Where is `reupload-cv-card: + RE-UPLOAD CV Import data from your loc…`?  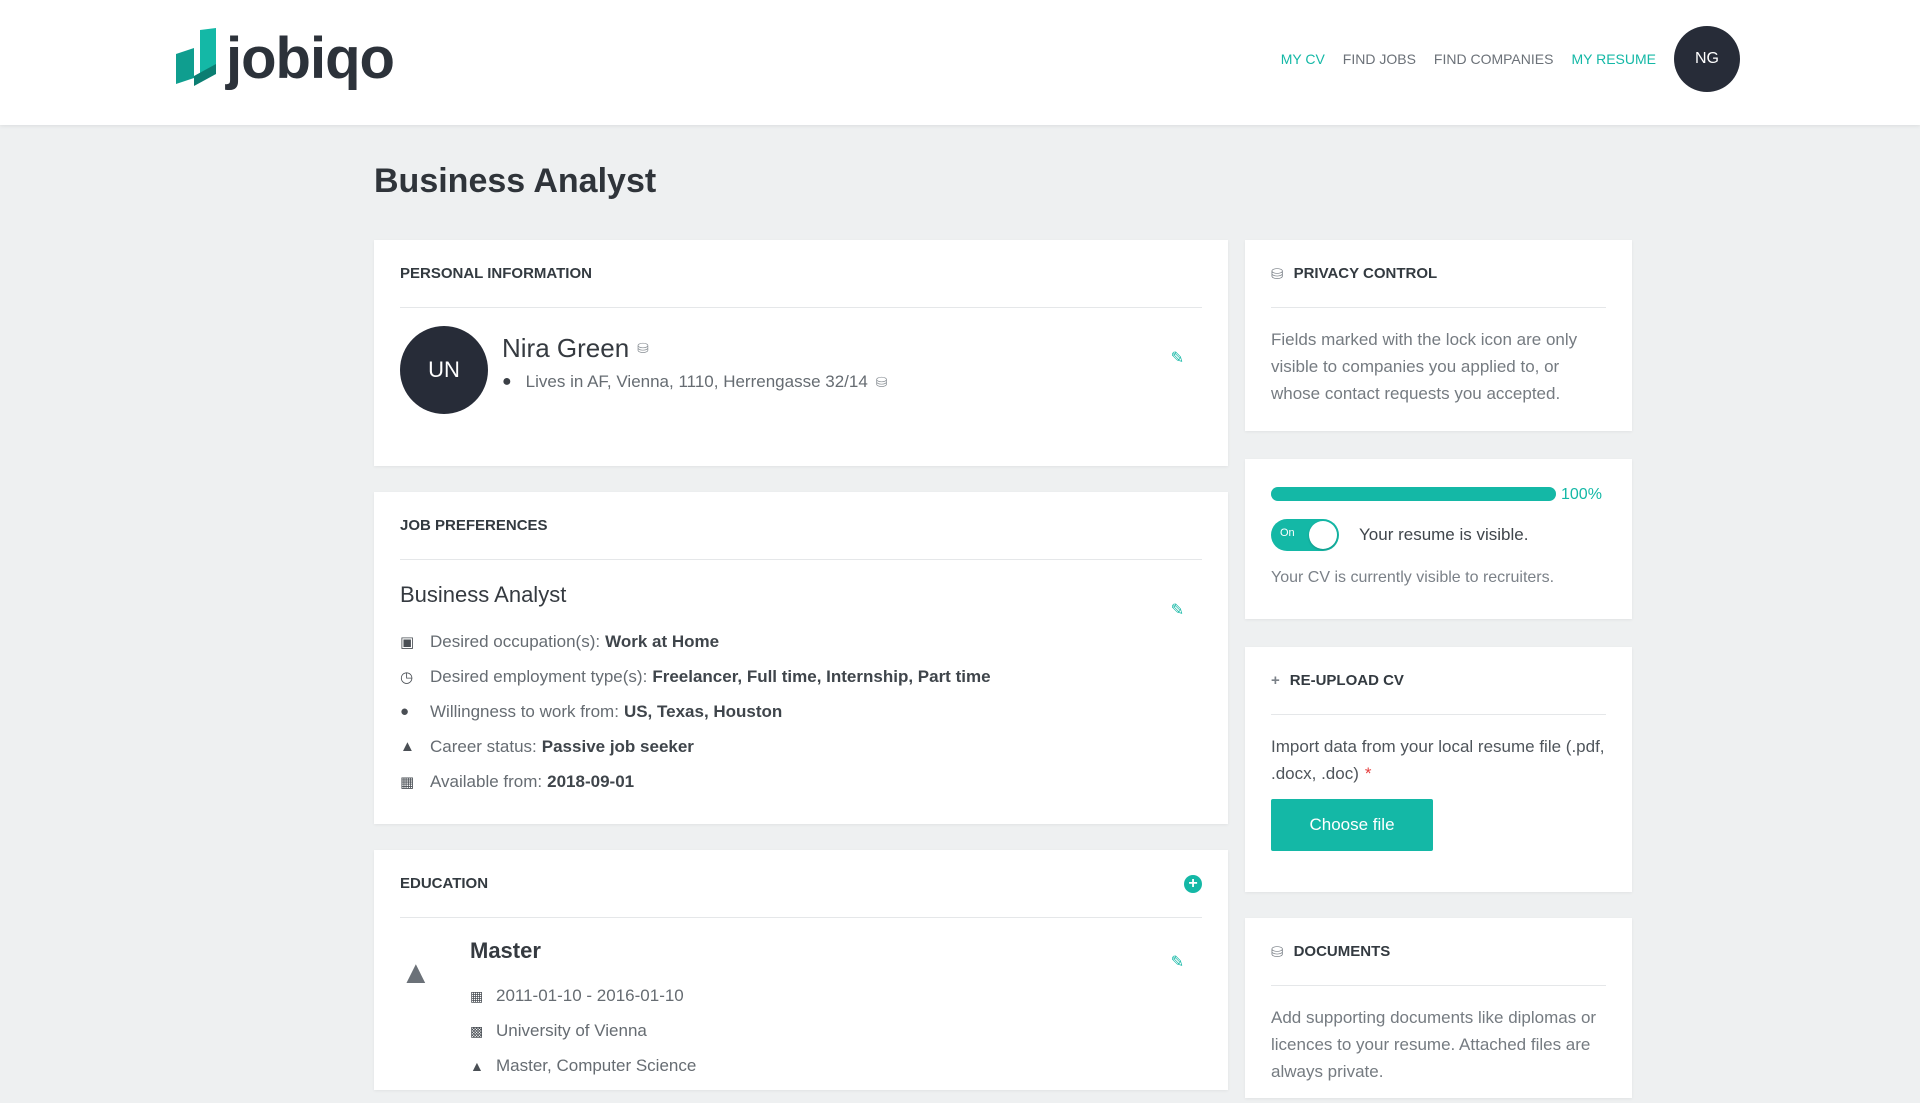 reupload-cv-card: + RE-UPLOAD CV Import data from your loc… is located at coordinates (1438, 769).